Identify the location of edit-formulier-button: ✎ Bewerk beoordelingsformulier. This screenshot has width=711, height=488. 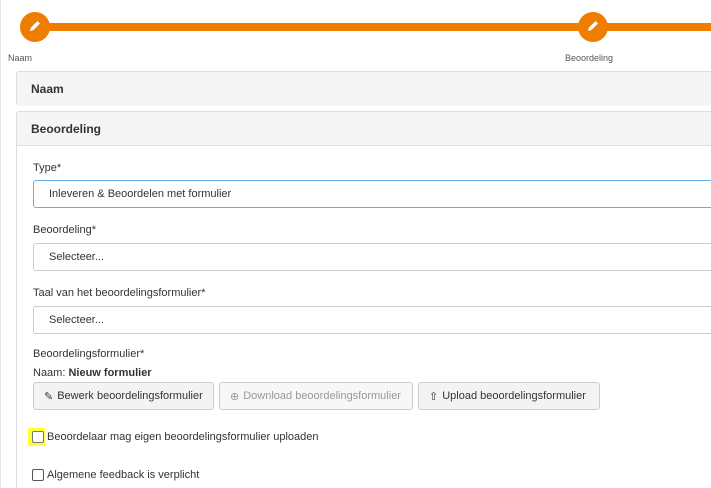
(123, 396).